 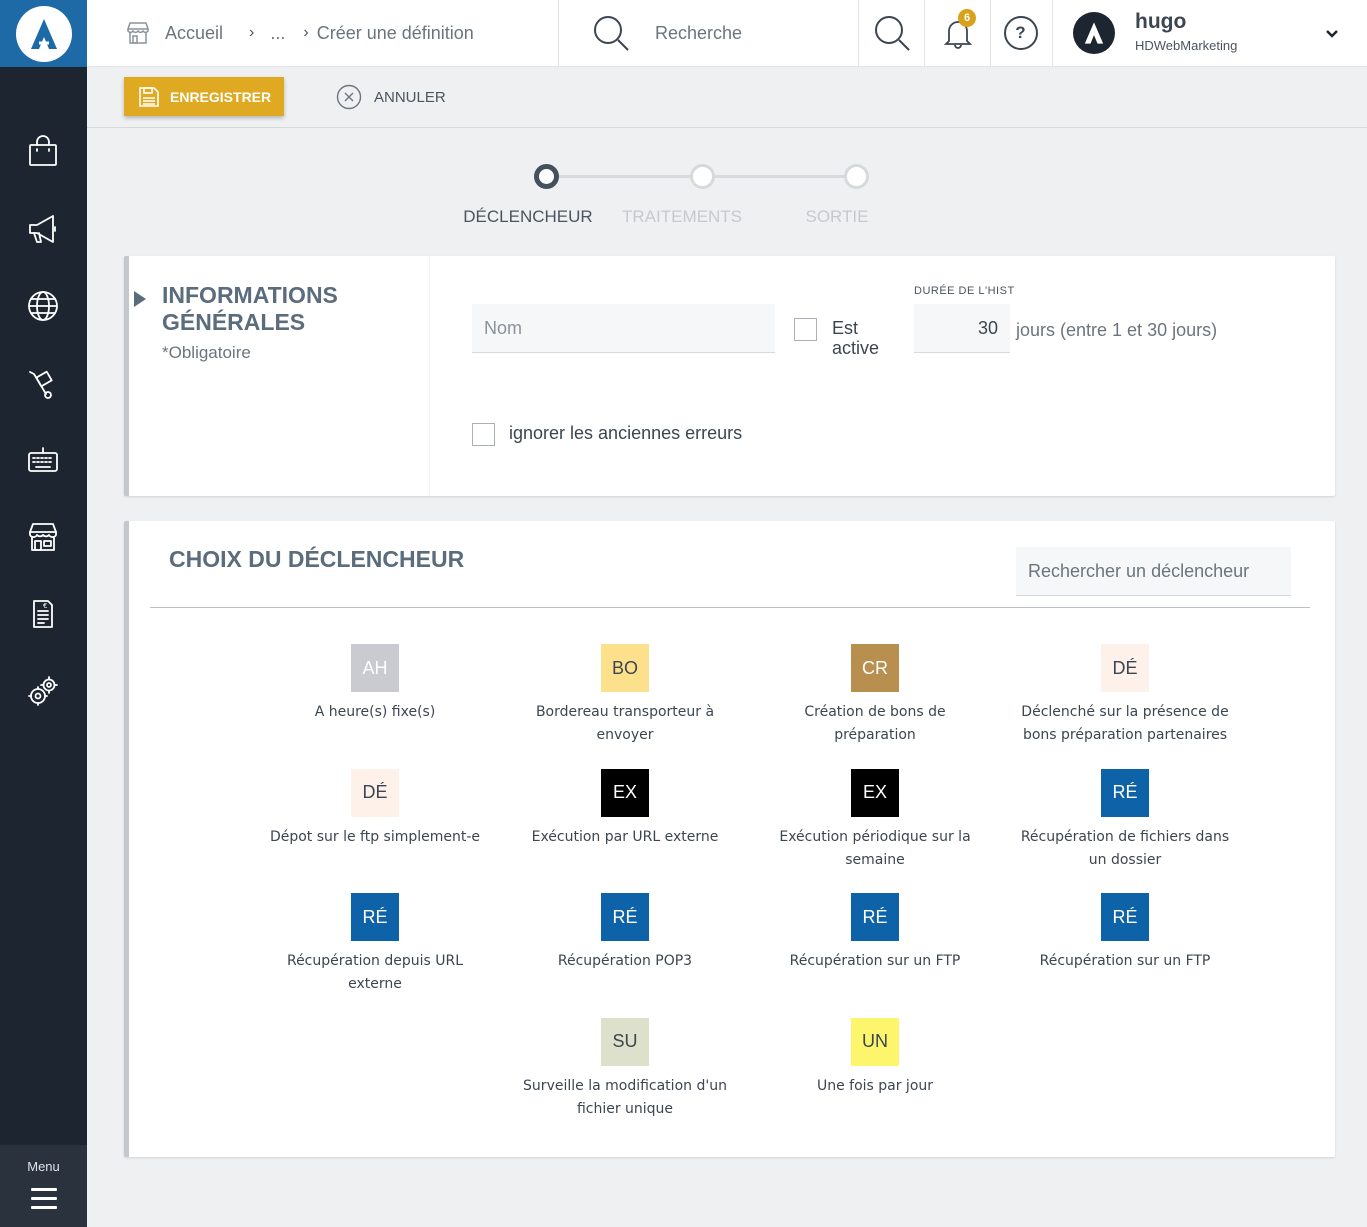 What do you see at coordinates (43, 460) in the screenshot?
I see `keyboard-icon` at bounding box center [43, 460].